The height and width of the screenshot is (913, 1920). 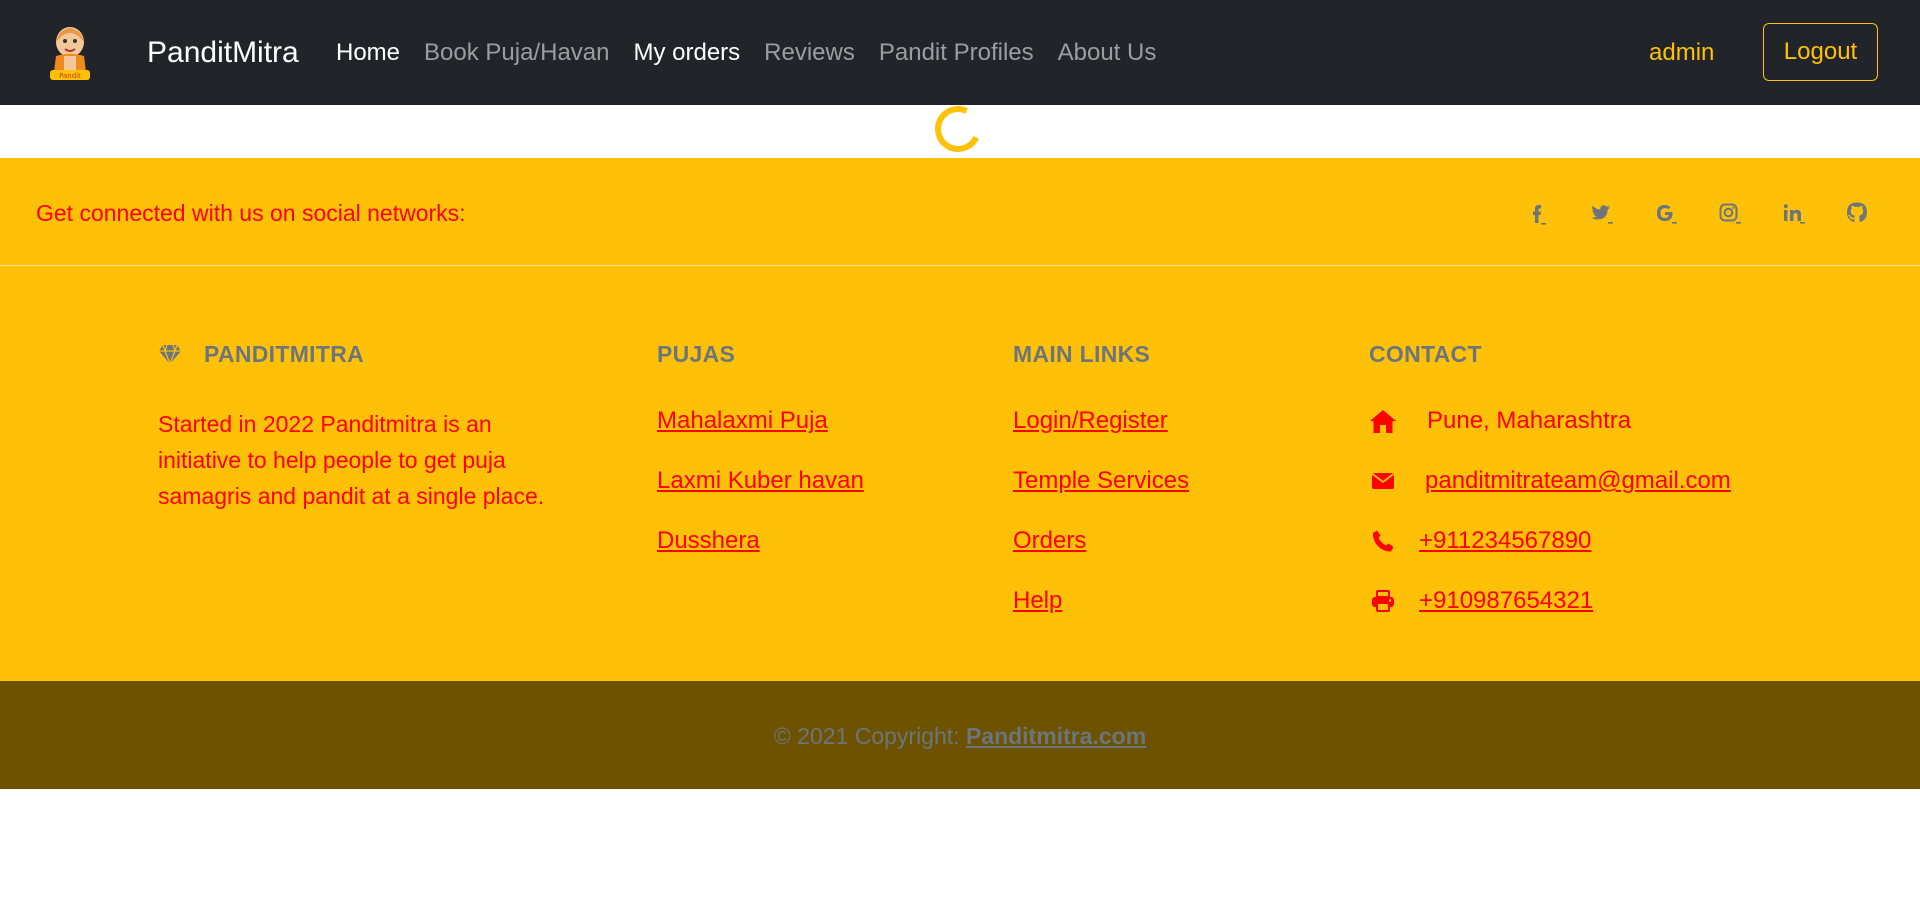 I want to click on gem-icon, so click(x=170, y=354).